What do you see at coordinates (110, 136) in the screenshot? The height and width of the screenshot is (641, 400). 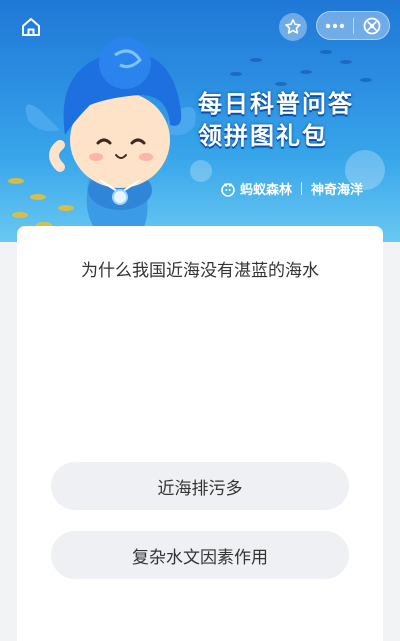 I see `mascot-illustration` at bounding box center [110, 136].